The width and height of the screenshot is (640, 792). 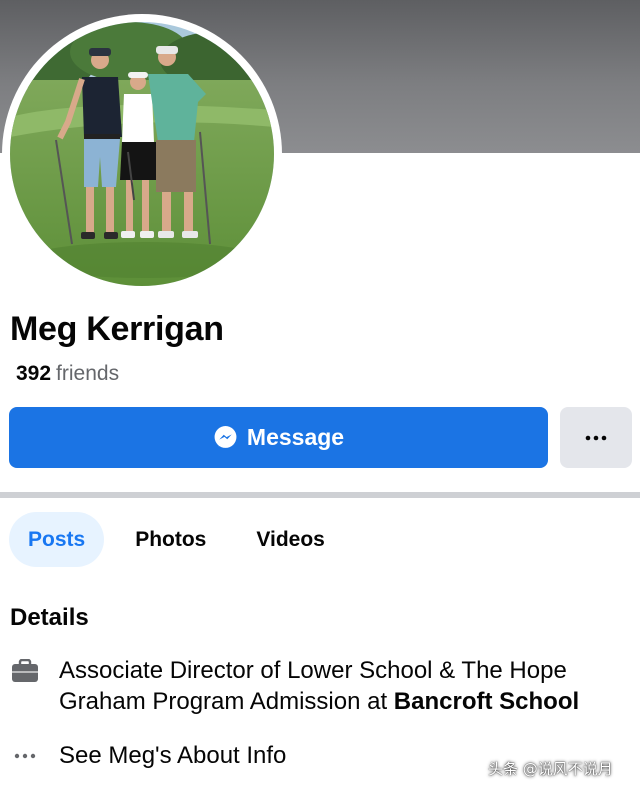 What do you see at coordinates (320, 495) in the screenshot?
I see `section-divider` at bounding box center [320, 495].